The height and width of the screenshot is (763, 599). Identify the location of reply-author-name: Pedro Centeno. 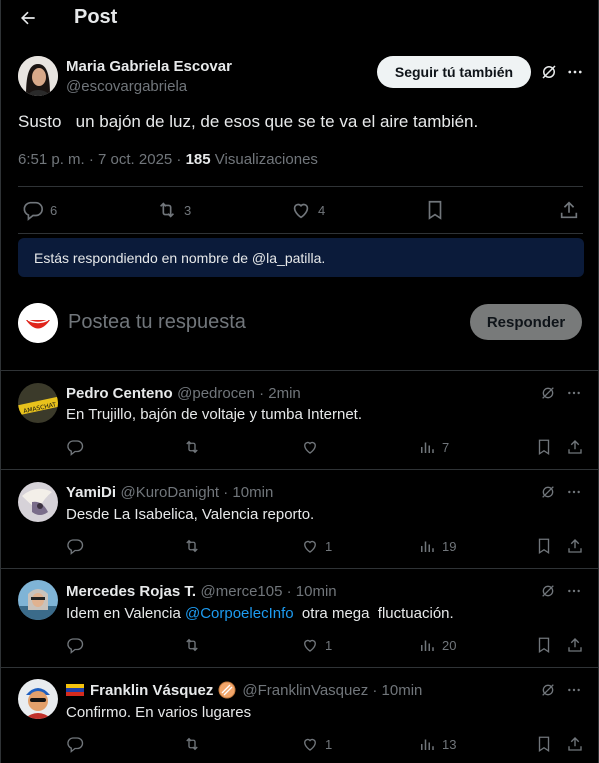
(119, 393).